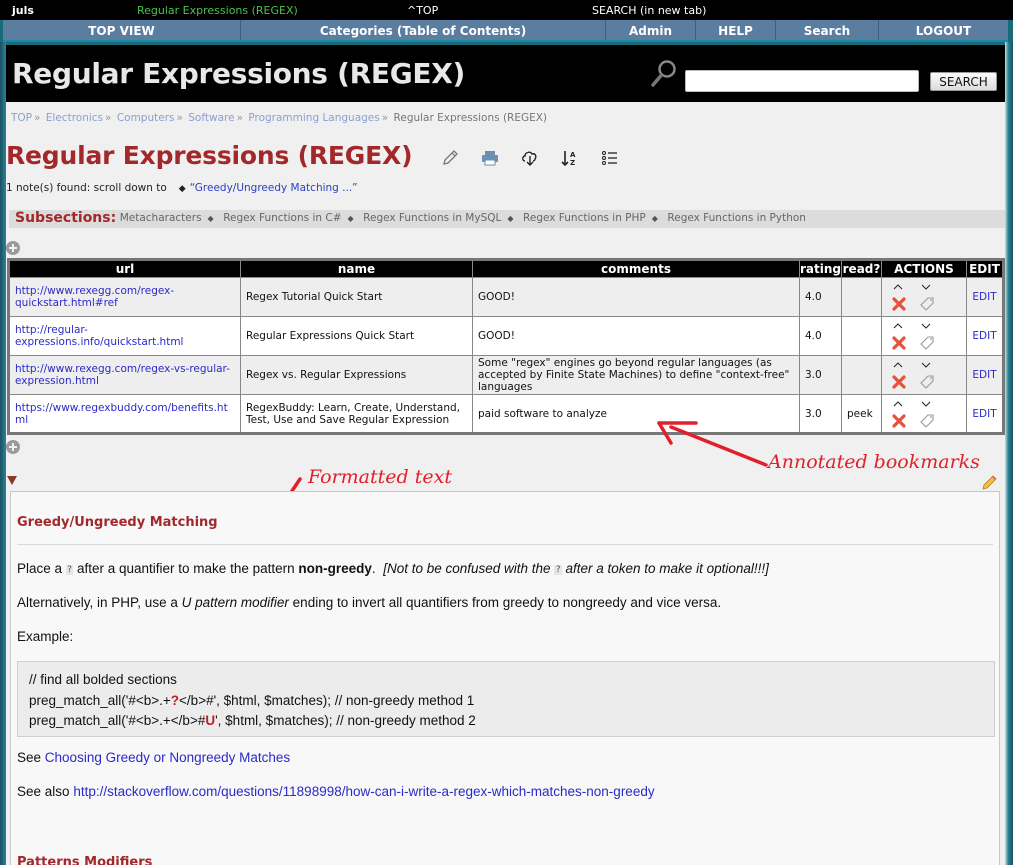  I want to click on pencil-icon, so click(450, 158).